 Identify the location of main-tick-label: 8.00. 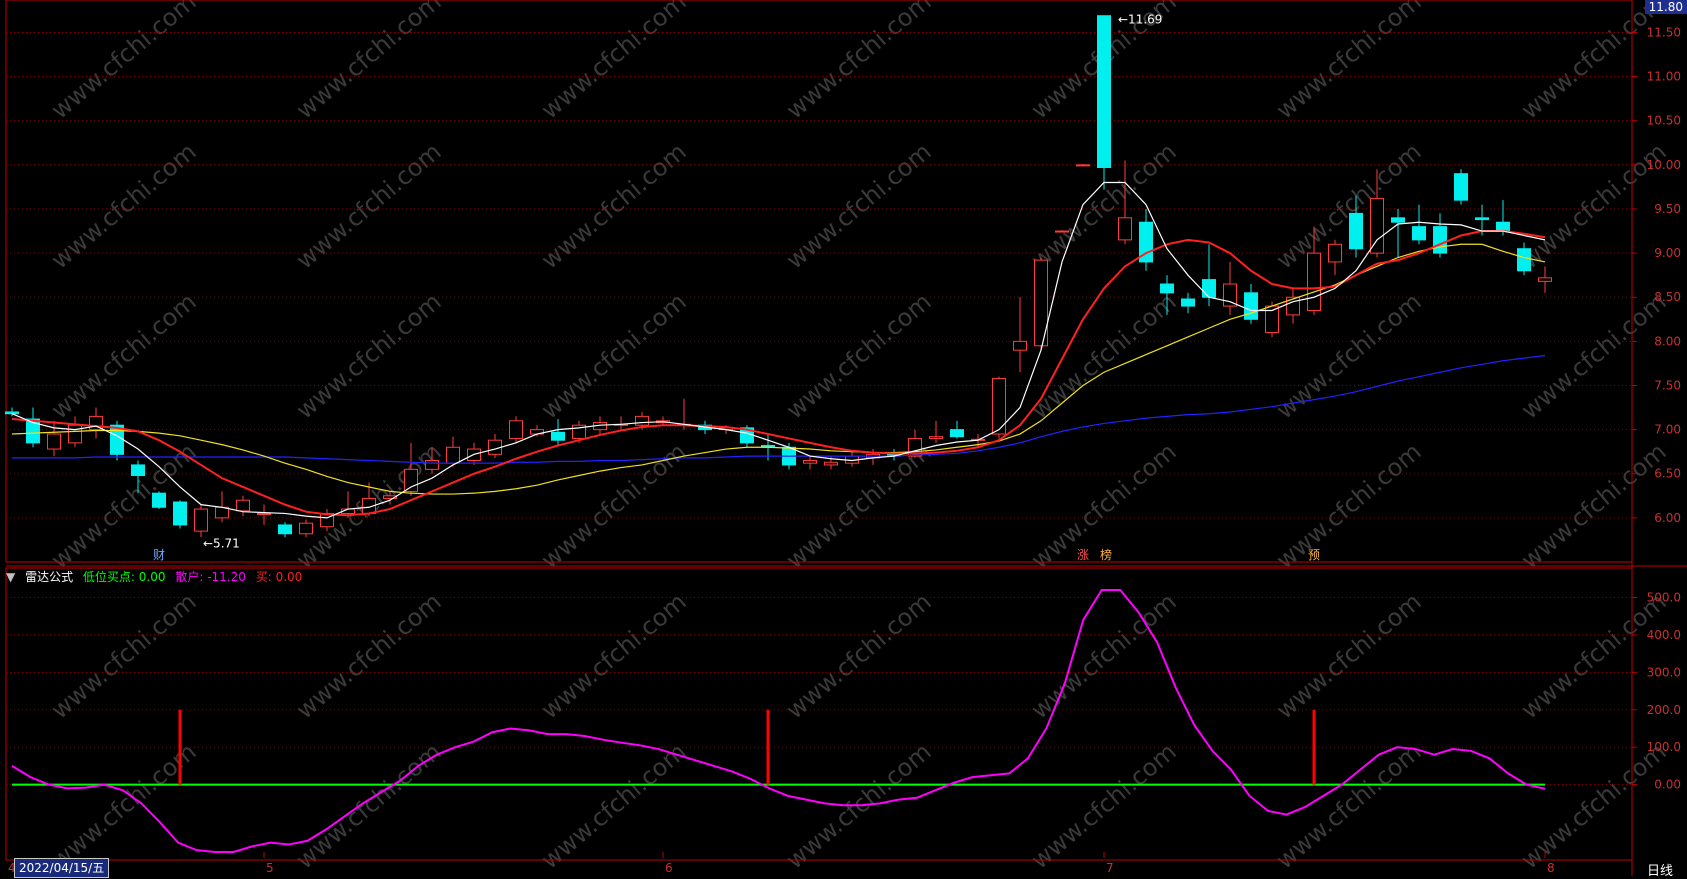
(1667, 341).